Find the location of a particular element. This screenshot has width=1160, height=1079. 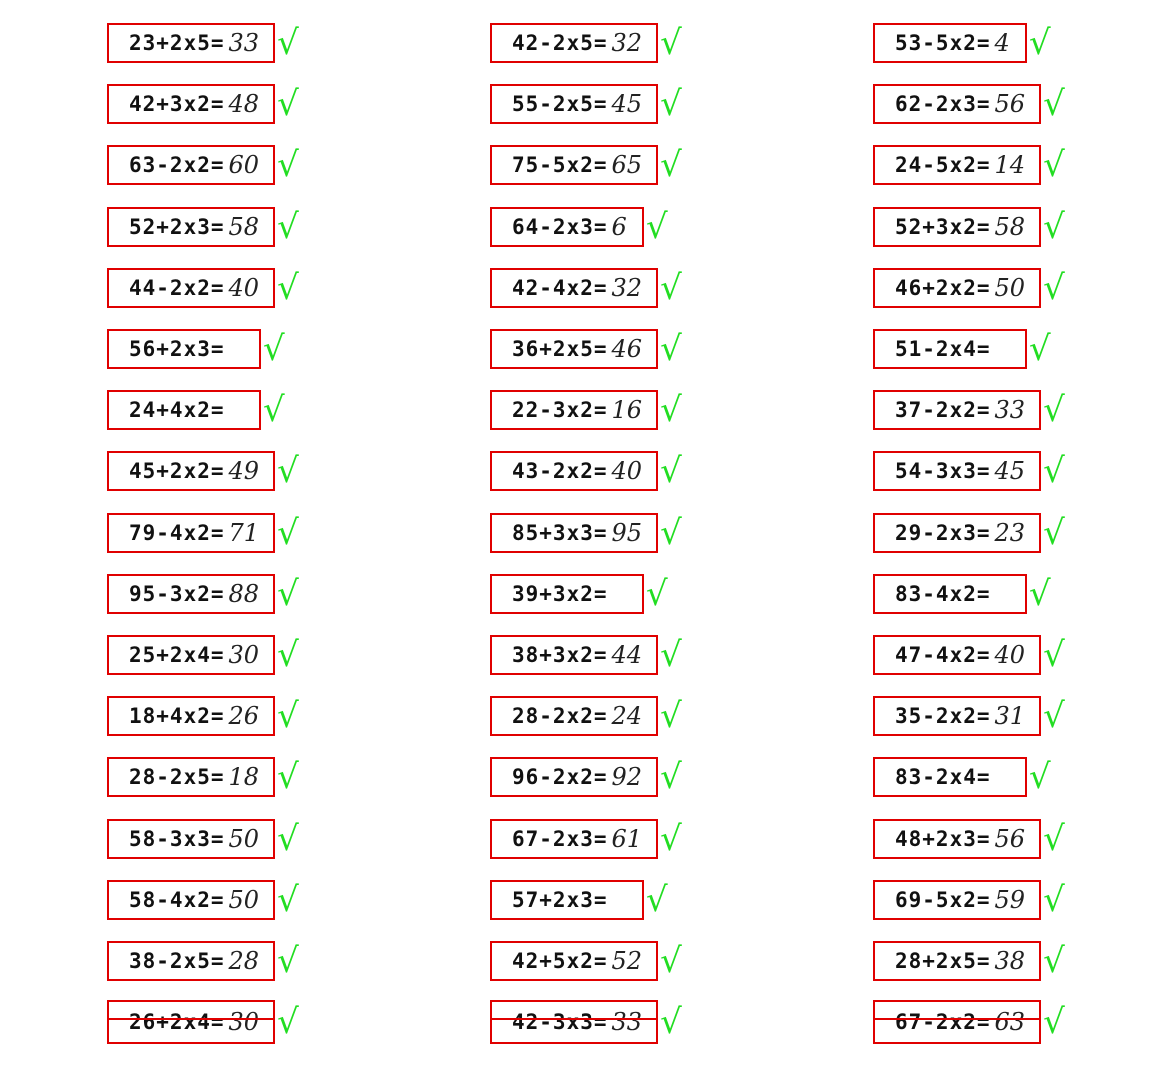

handwritten-answer: 56 is located at coordinates (1010, 104).